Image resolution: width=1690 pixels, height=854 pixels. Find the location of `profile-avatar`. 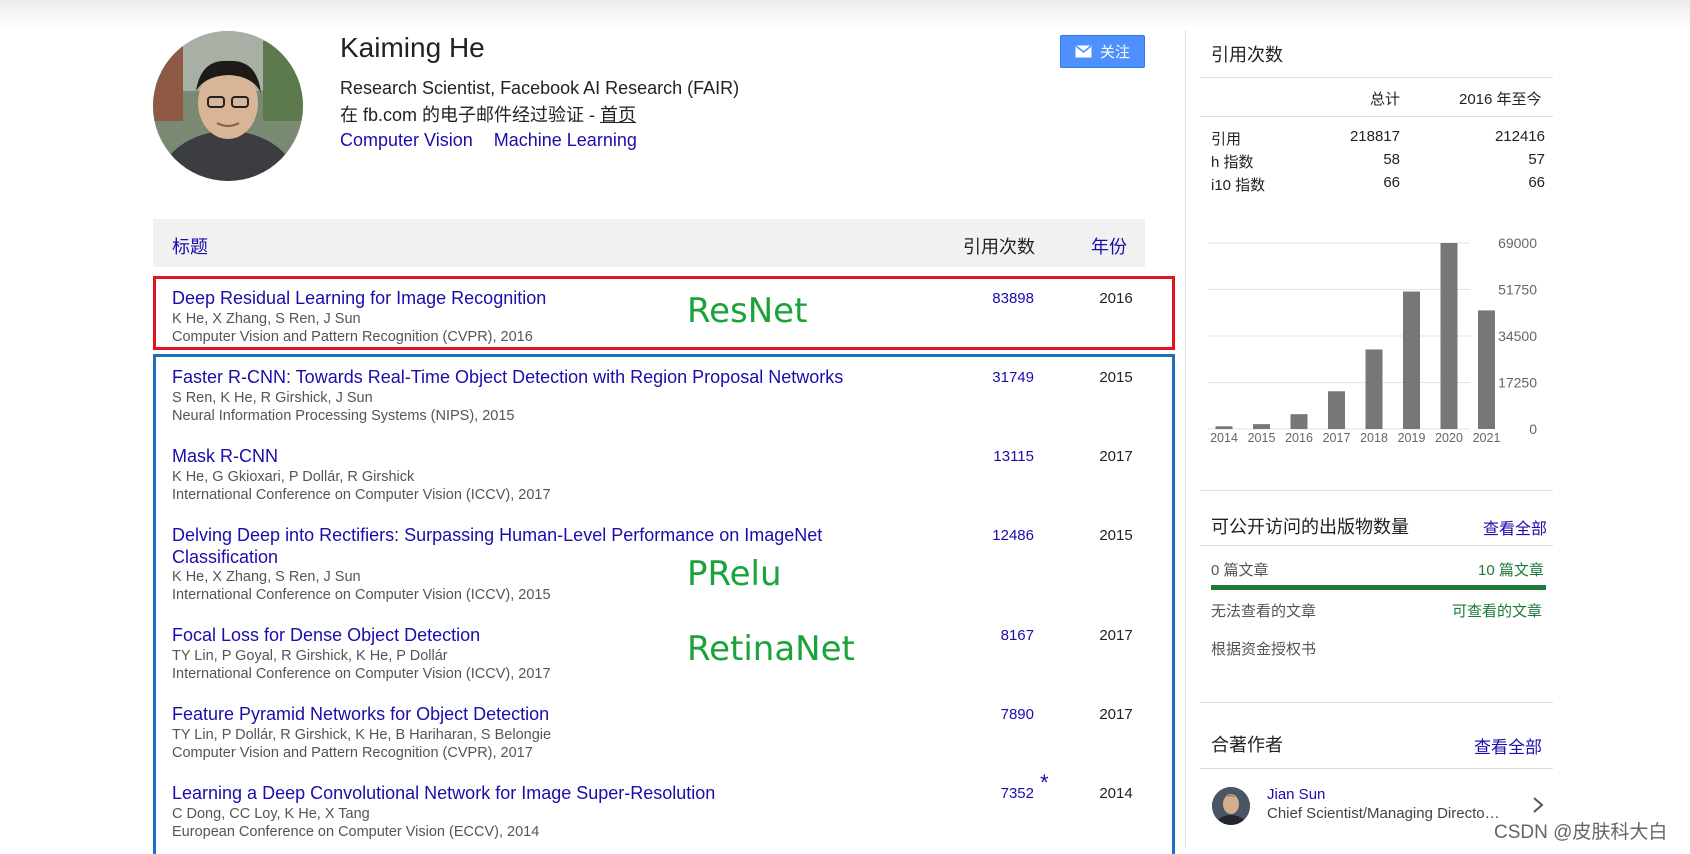

profile-avatar is located at coordinates (228, 106).